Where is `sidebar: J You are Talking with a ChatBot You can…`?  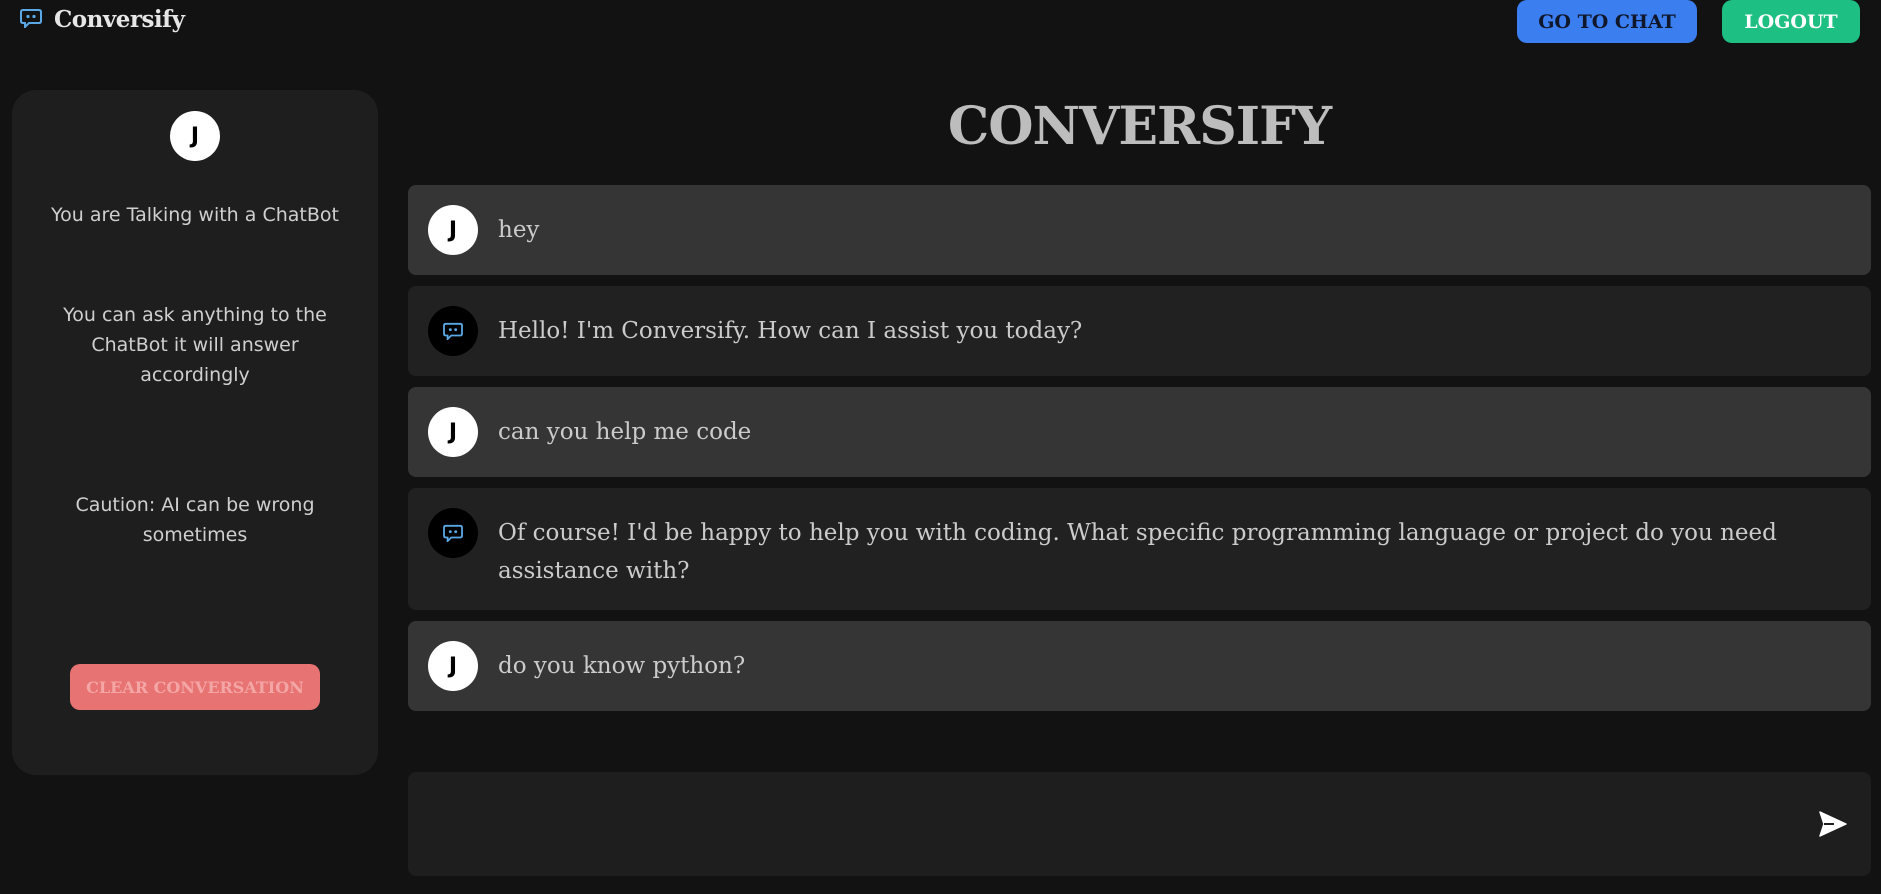 sidebar: J You are Talking with a ChatBot You can… is located at coordinates (195, 432).